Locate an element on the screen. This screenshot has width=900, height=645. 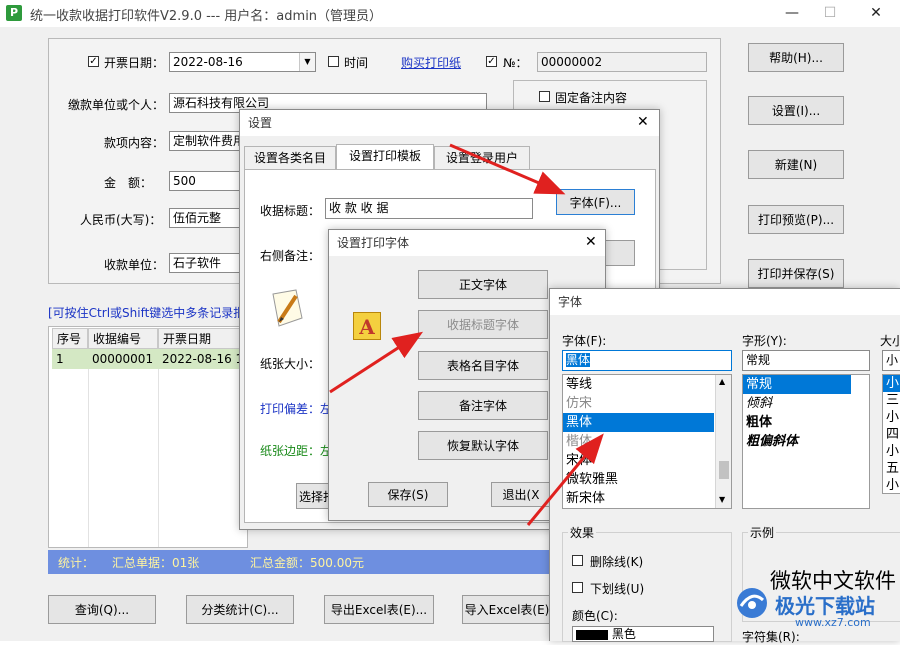
strikethrough-label: 删除线(K) is located at coordinates (617, 562).